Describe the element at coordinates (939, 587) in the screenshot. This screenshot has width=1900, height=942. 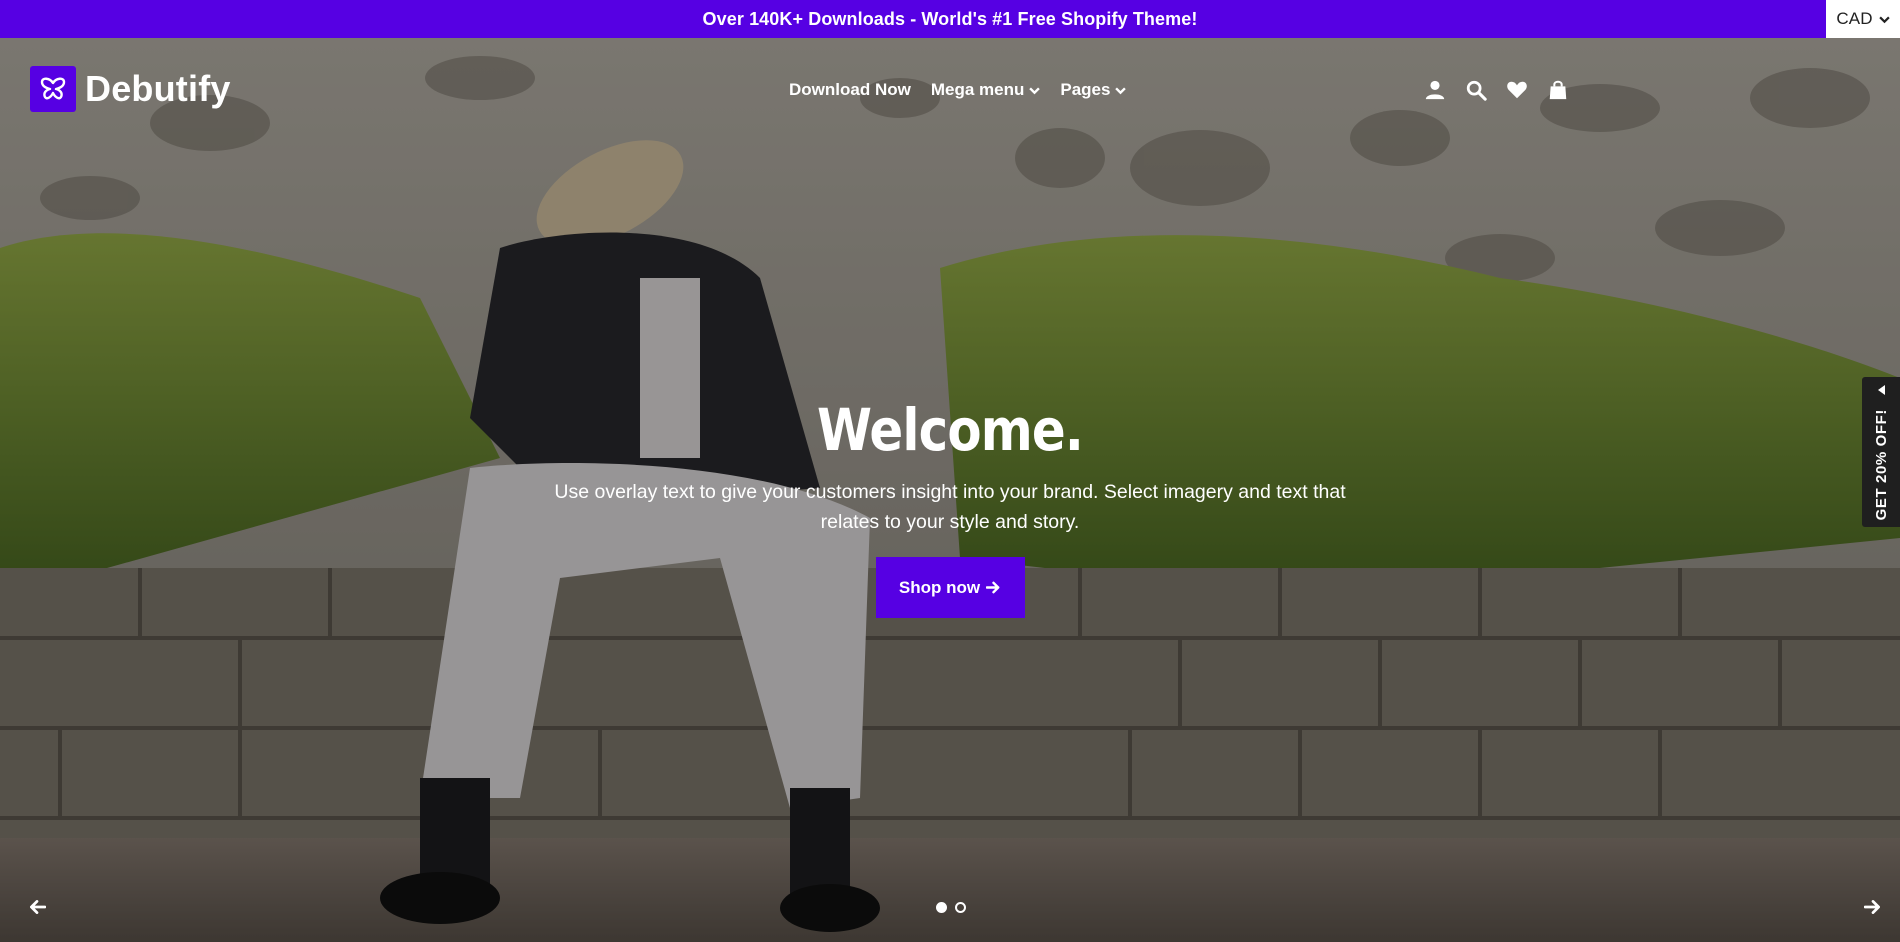
I see `shop-now-label: Shop now` at that location.